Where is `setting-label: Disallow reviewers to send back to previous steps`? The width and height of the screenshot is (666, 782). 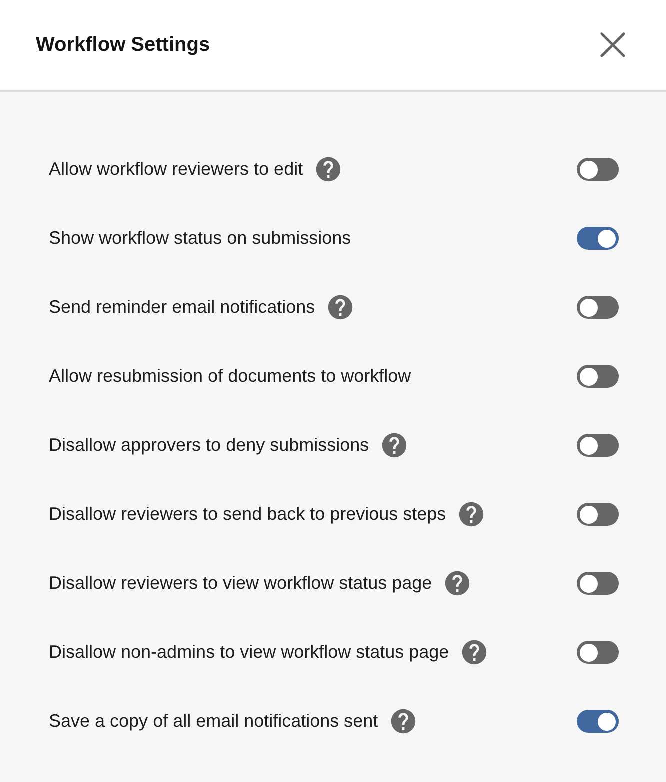
setting-label: Disallow reviewers to send back to previous steps is located at coordinates (247, 514).